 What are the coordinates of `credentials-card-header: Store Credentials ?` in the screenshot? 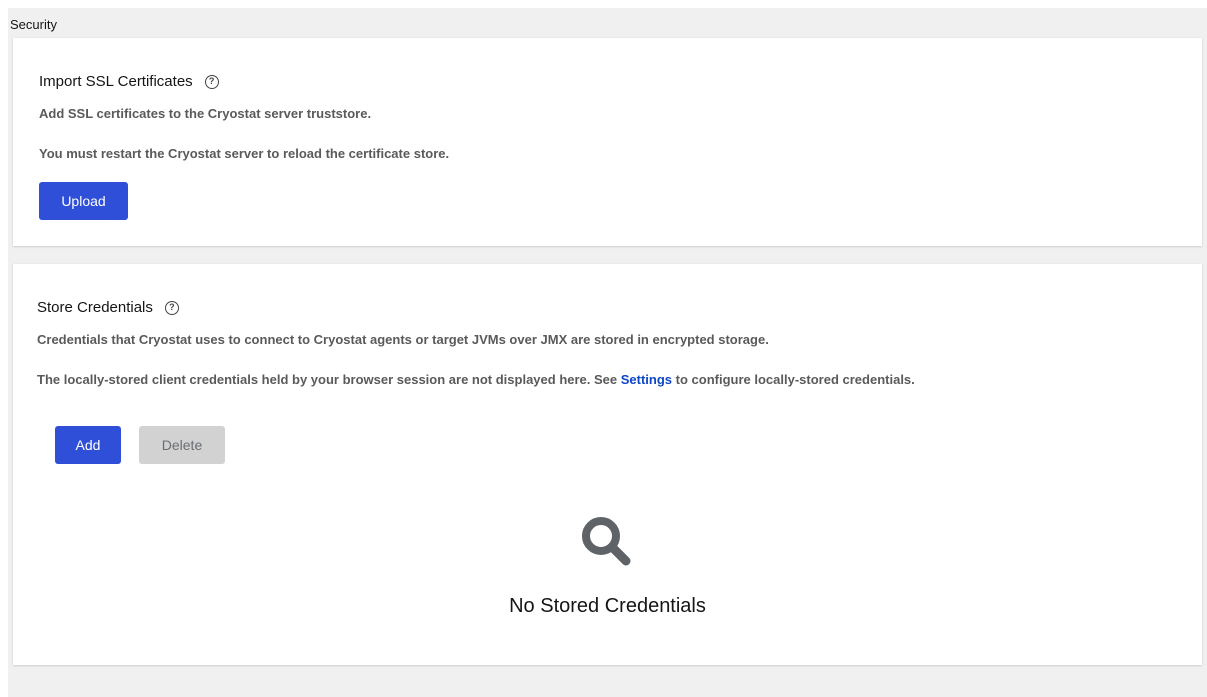 It's located at (108, 307).